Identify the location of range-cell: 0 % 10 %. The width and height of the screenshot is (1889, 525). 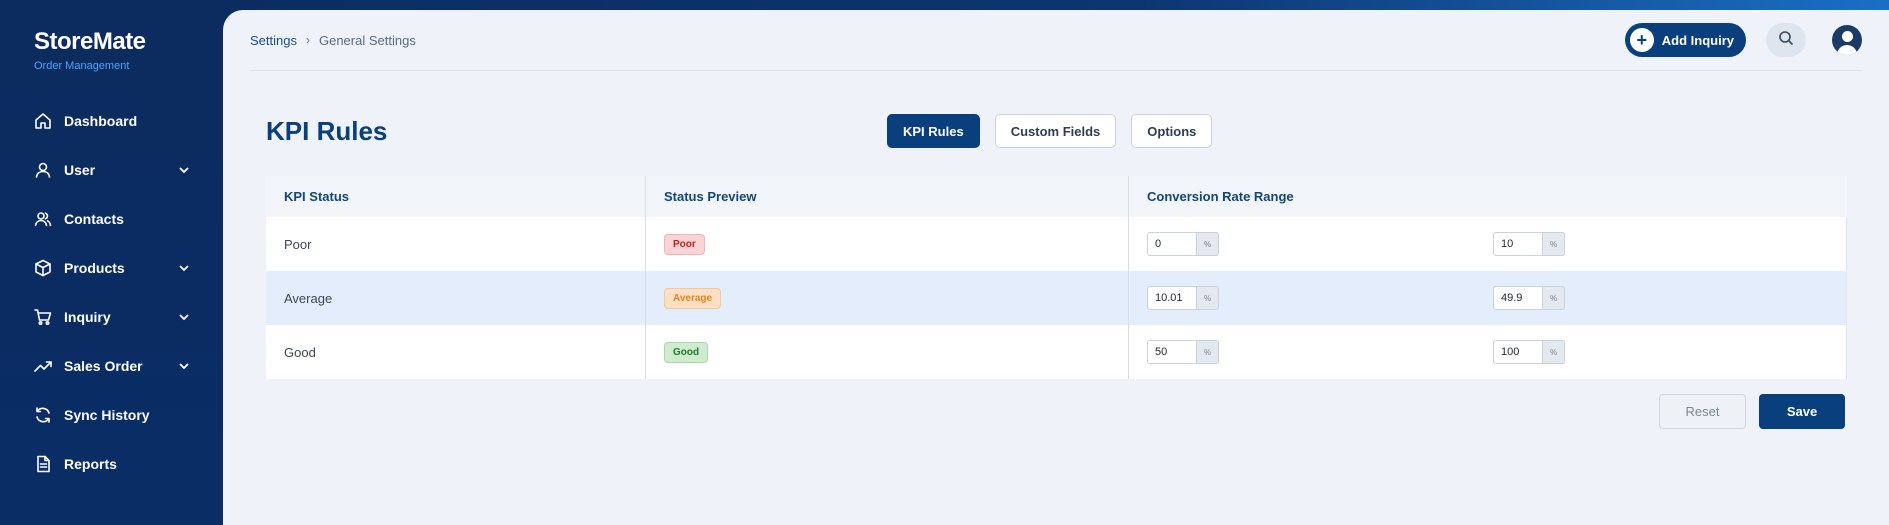
(1487, 244).